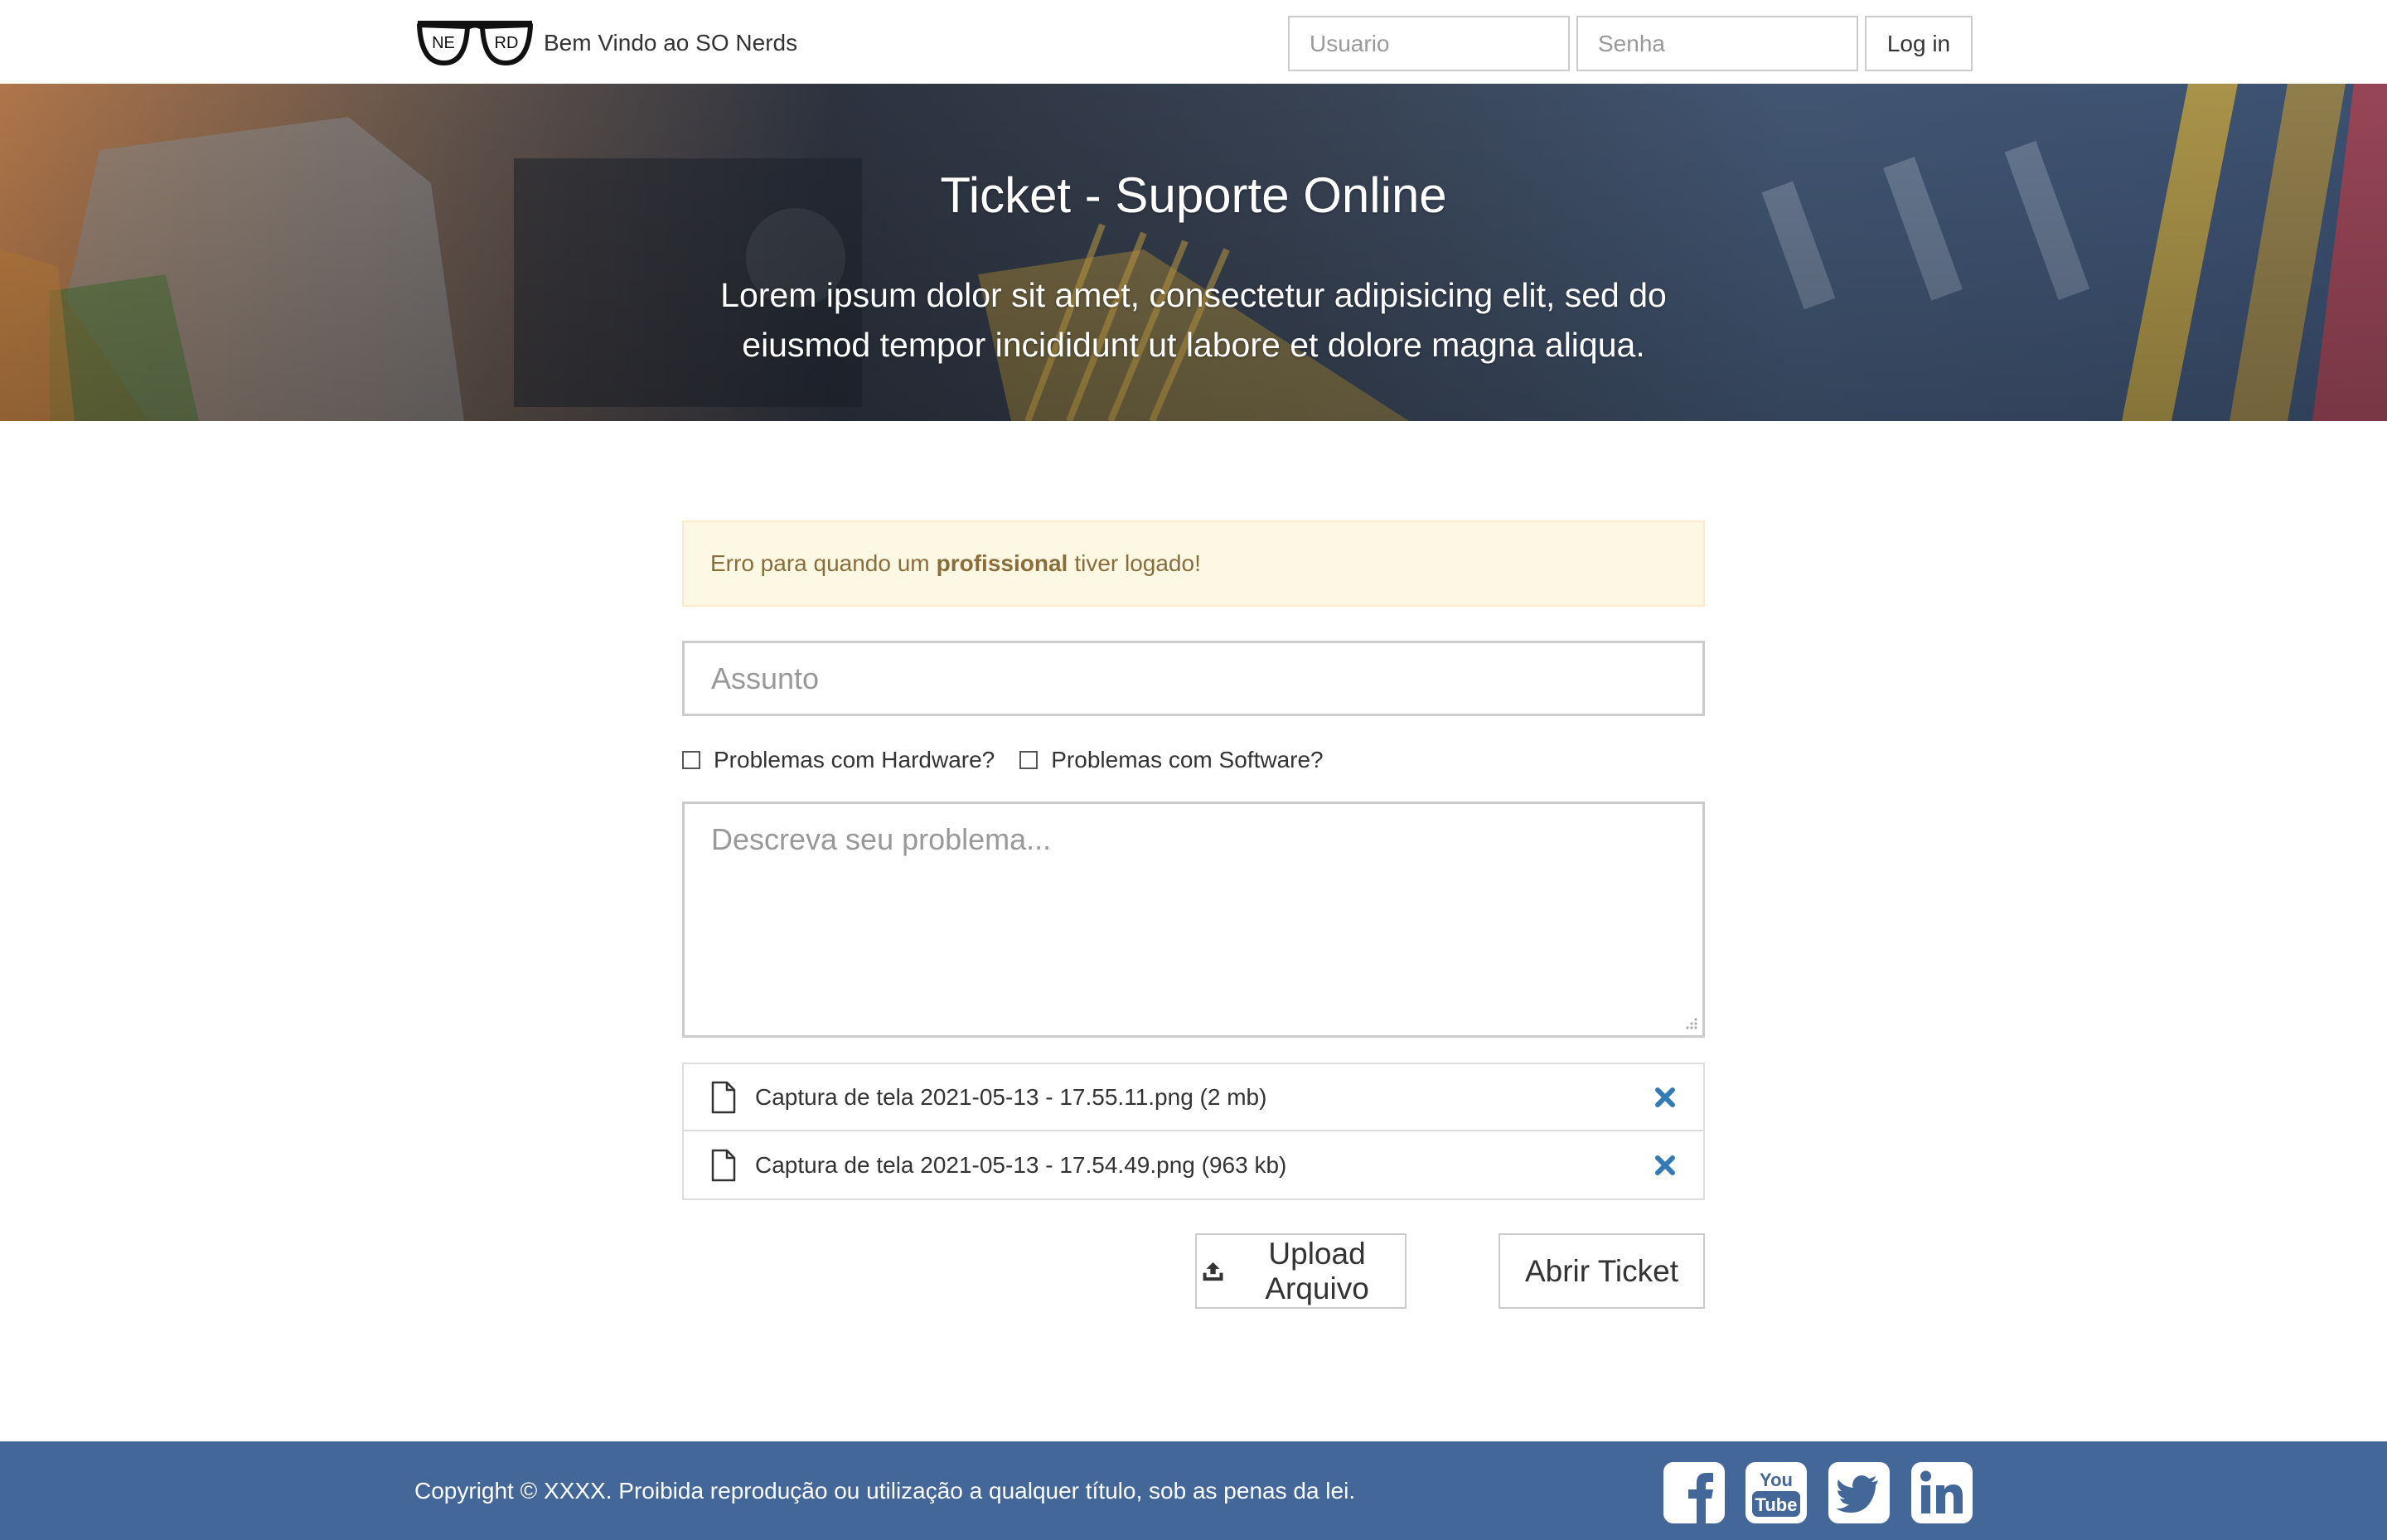  I want to click on alert-text-before: Erro para quando um, so click(820, 563).